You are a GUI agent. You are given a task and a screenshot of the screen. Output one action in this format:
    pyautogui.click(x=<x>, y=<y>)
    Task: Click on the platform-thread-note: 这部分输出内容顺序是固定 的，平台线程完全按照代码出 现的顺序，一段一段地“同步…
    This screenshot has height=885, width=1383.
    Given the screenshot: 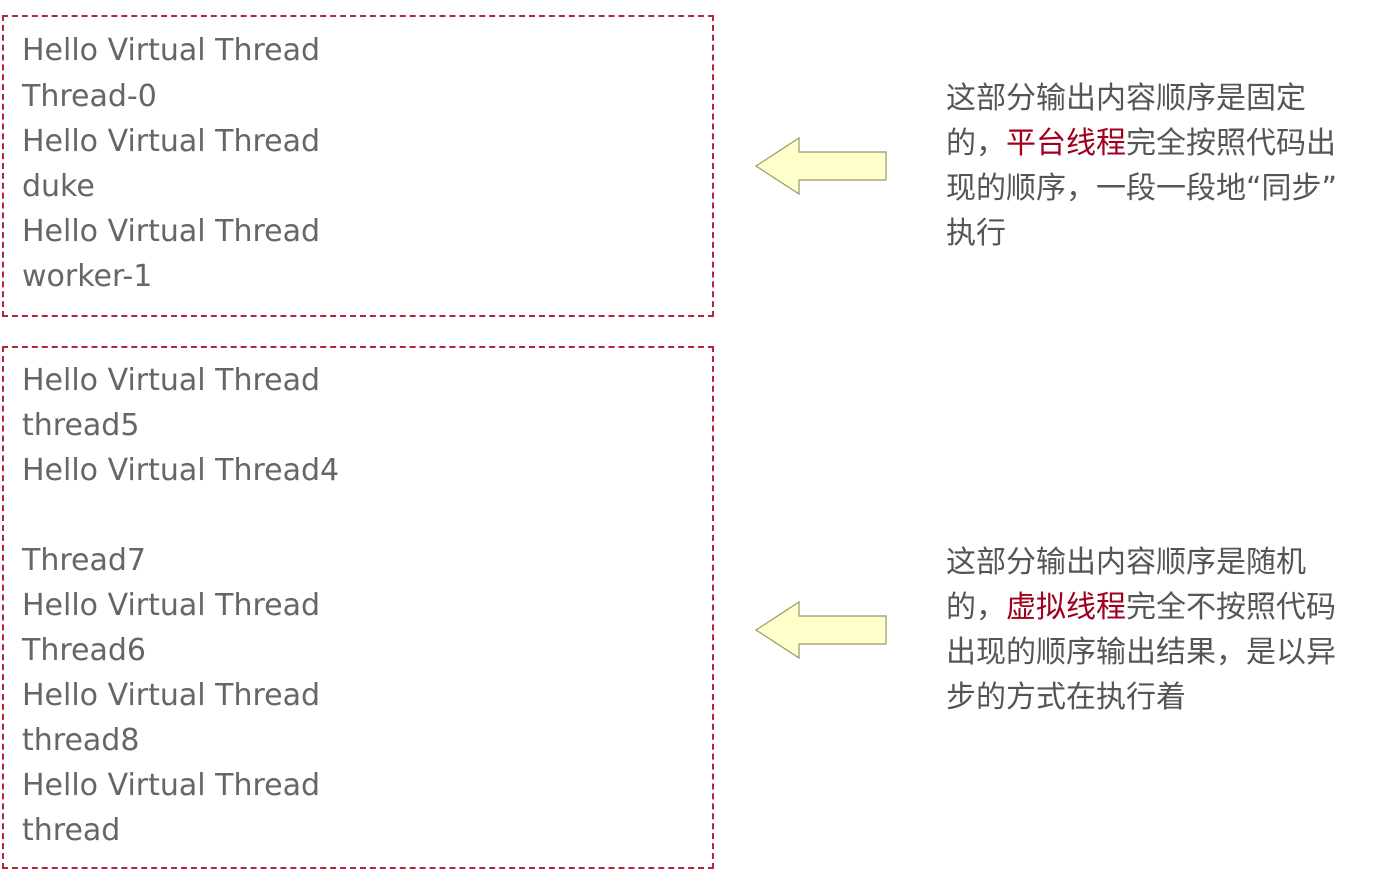 What is the action you would take?
    pyautogui.click(x=1161, y=166)
    